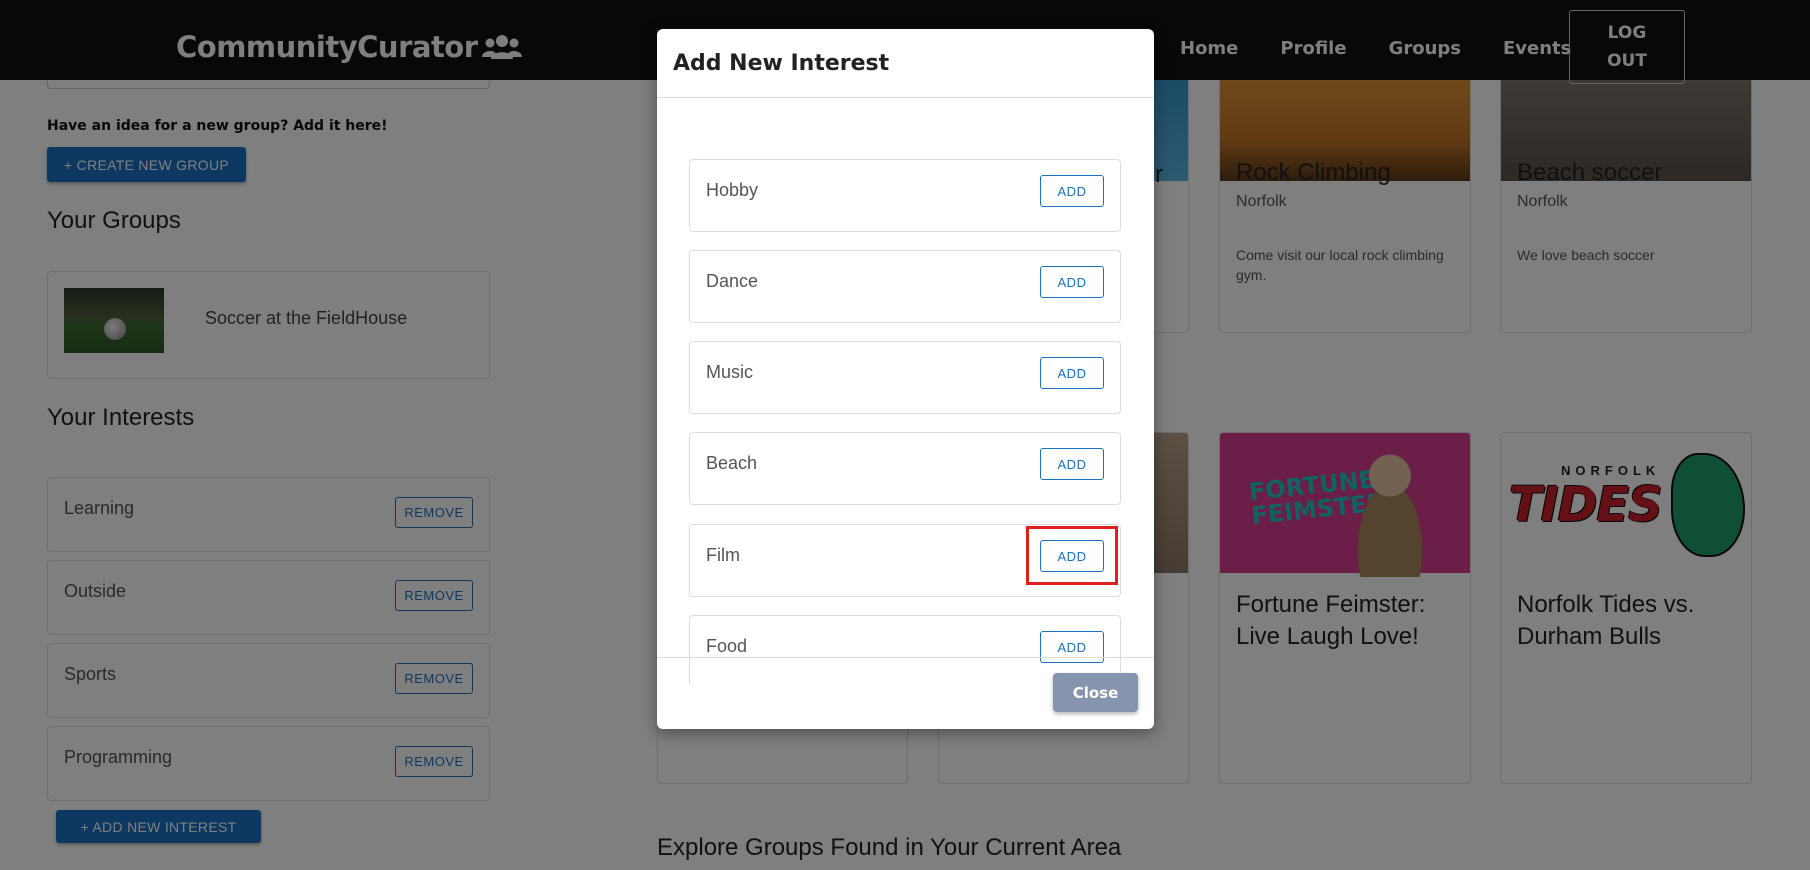 The height and width of the screenshot is (870, 1810). What do you see at coordinates (905, 560) in the screenshot?
I see `interest-option-film: Film ADD` at bounding box center [905, 560].